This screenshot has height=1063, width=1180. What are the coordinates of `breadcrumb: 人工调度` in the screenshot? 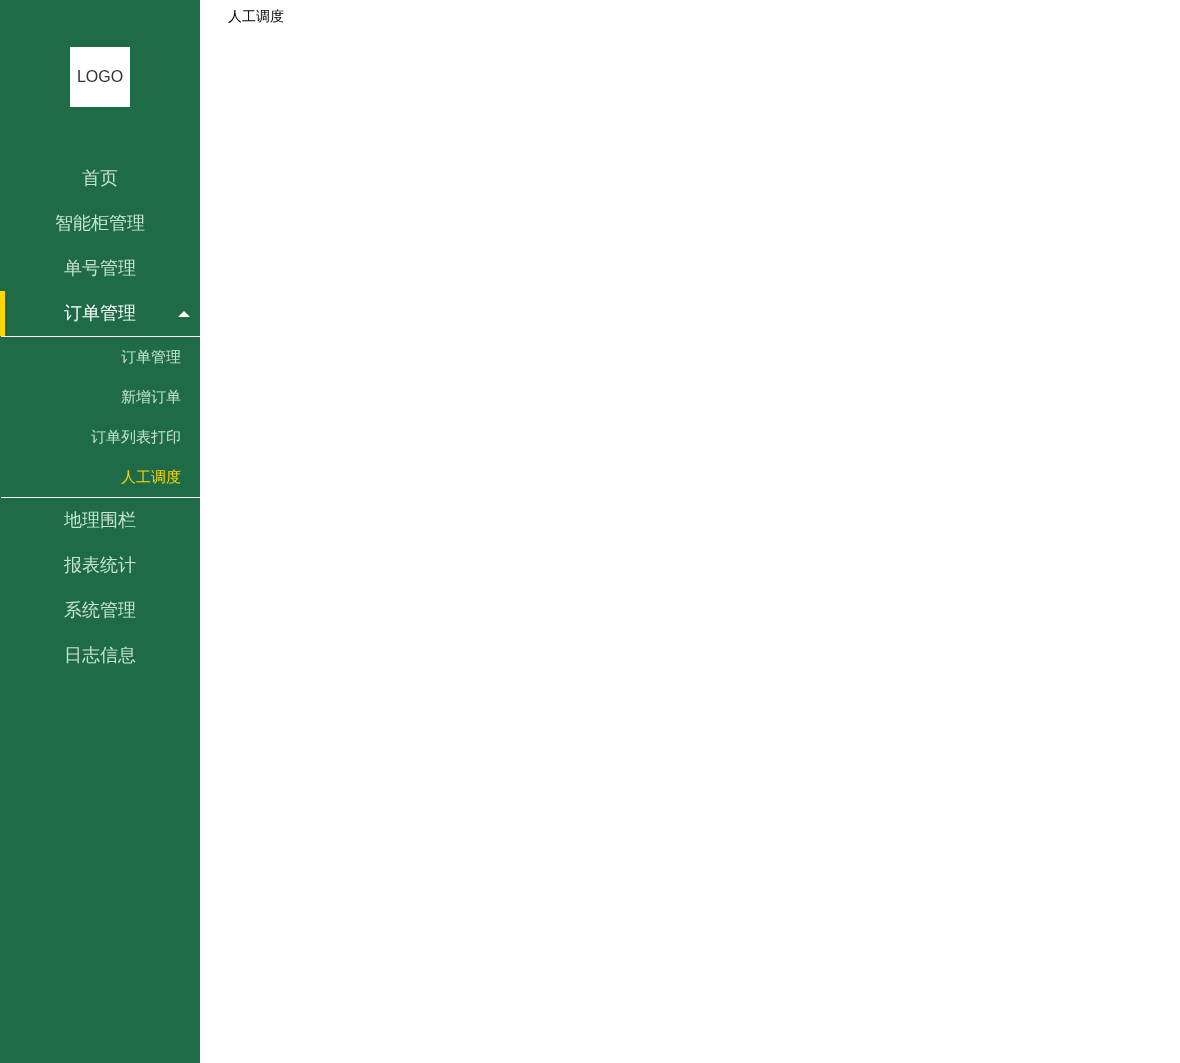 It's located at (256, 16).